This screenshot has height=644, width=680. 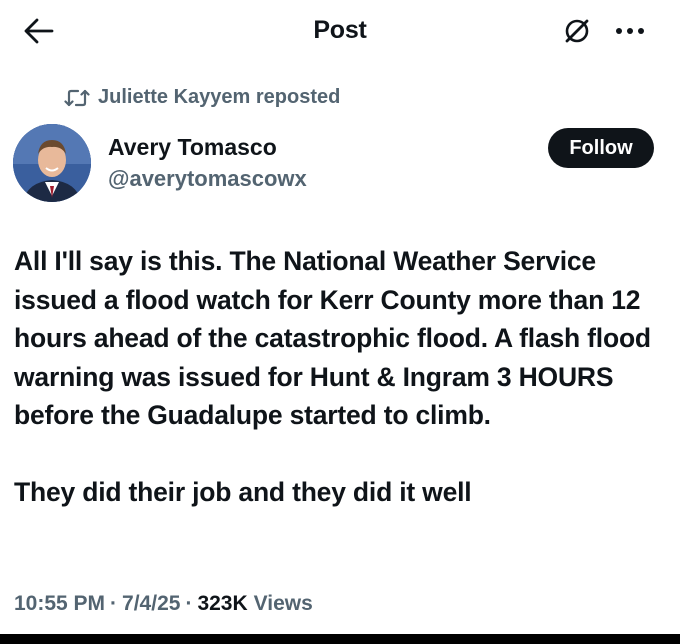 I want to click on grok-button, so click(x=577, y=31).